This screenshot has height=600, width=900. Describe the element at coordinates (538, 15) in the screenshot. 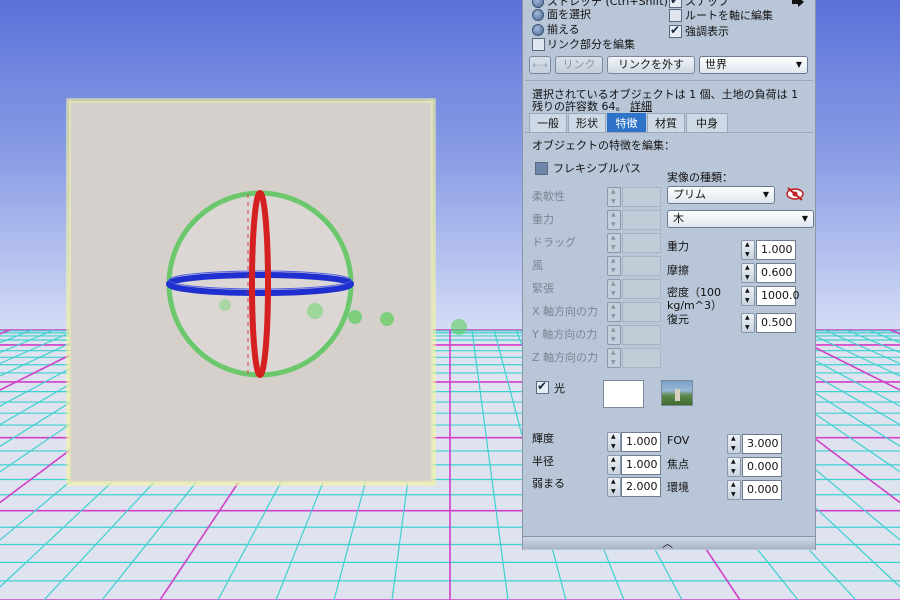

I see `select-face-radio` at that location.